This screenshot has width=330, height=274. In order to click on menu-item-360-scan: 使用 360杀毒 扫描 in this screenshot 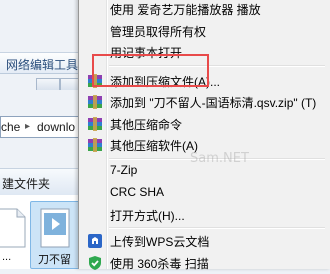, I will do `click(204, 263)`.